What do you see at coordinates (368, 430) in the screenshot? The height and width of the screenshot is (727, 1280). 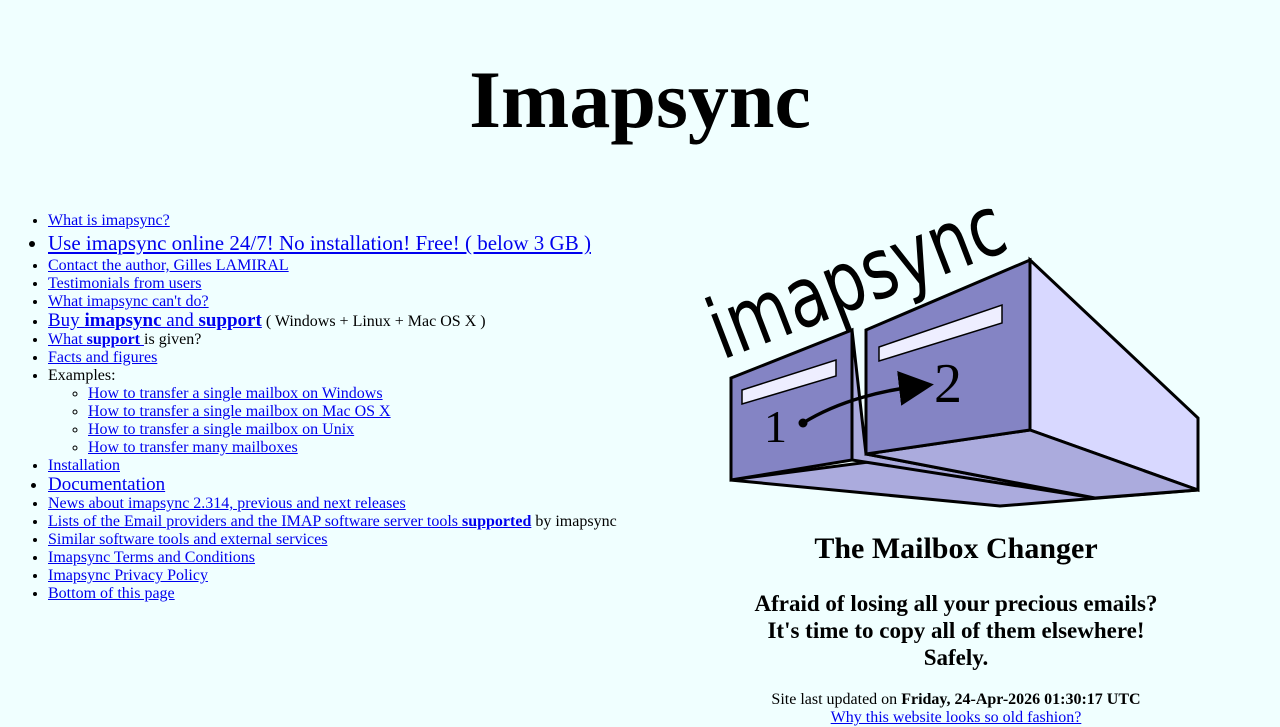 I see `example-item-unix: How to transfer a single mailbox on Unix` at bounding box center [368, 430].